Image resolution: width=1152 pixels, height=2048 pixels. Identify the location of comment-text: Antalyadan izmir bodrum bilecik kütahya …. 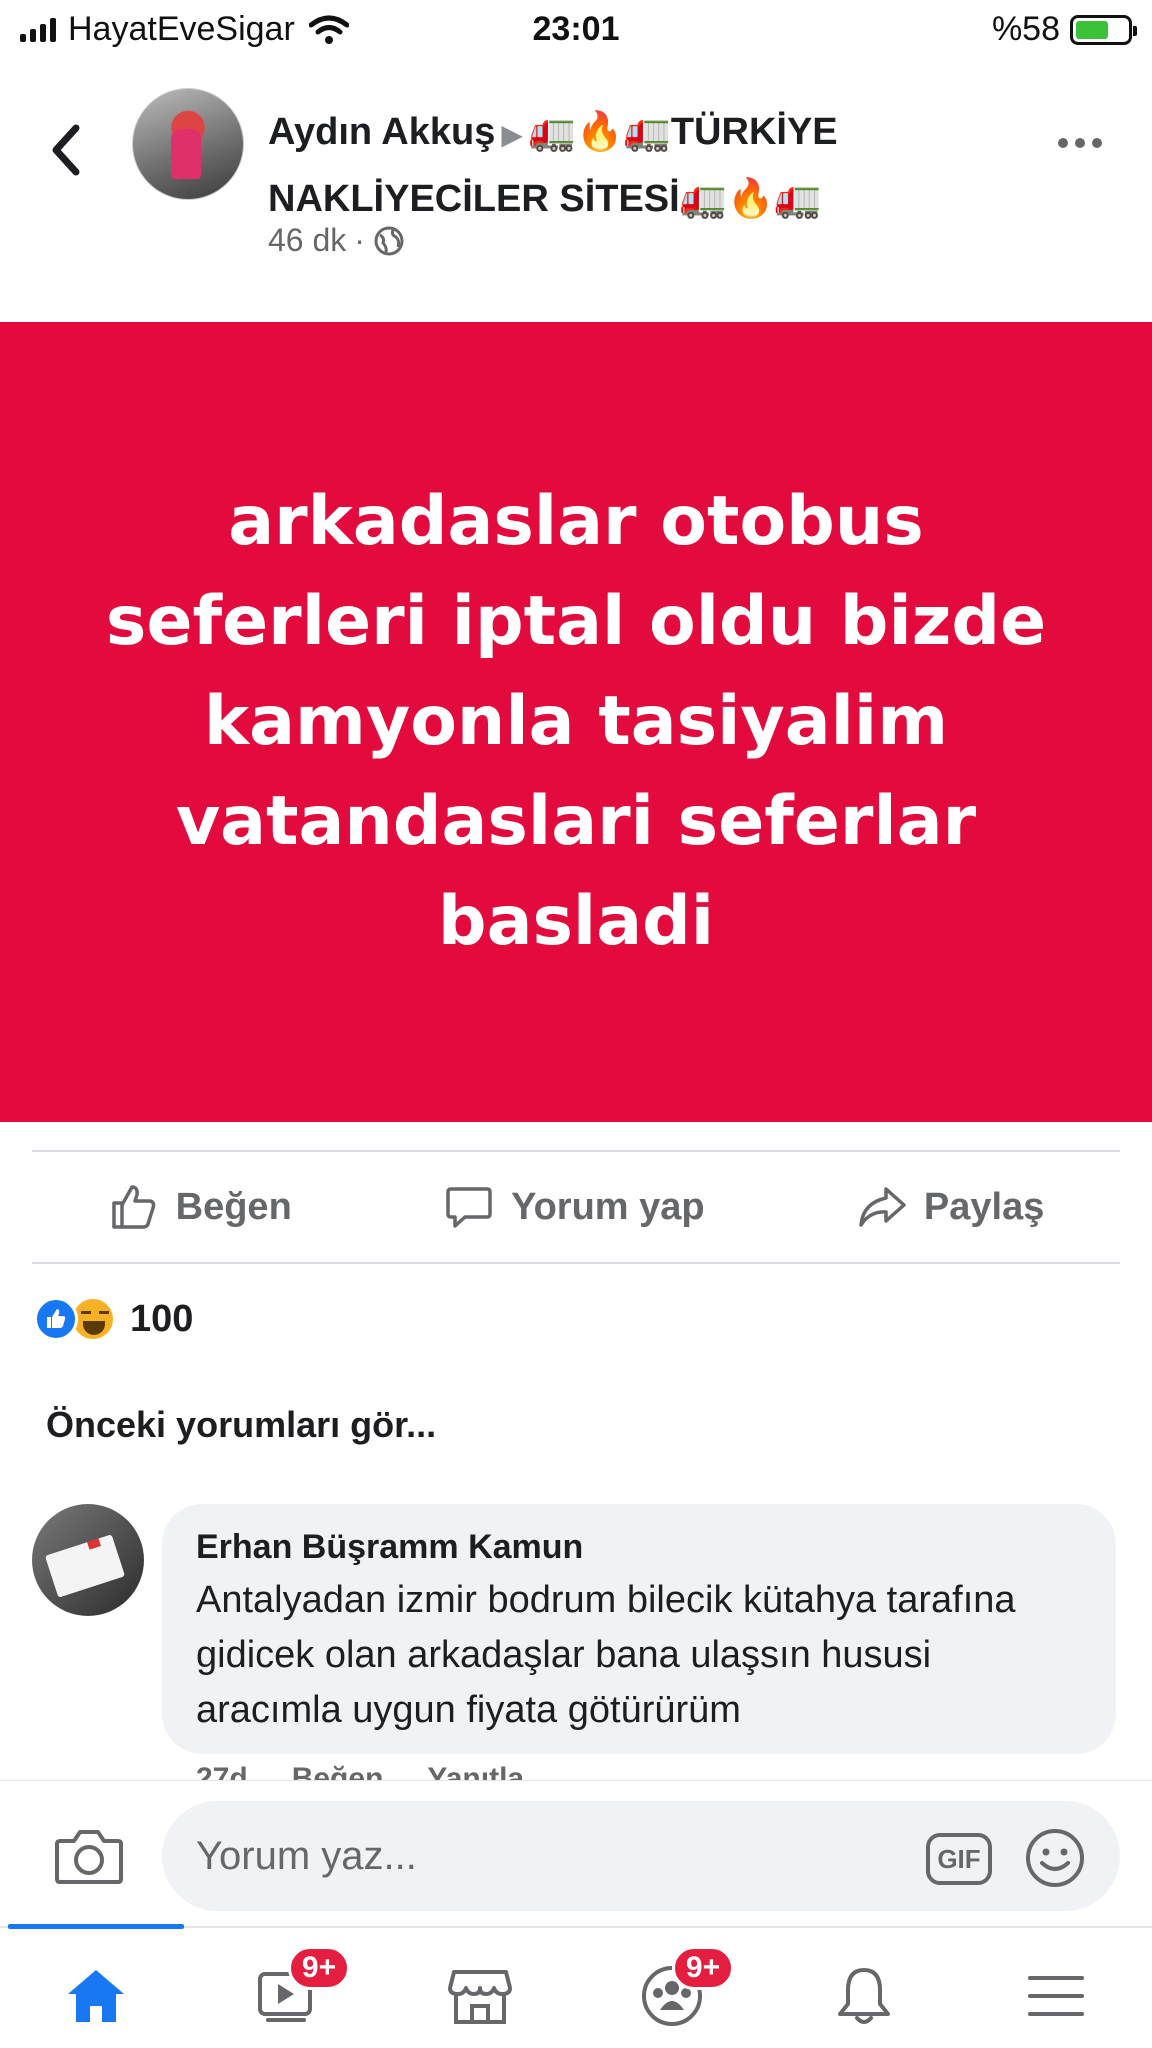
(606, 1655).